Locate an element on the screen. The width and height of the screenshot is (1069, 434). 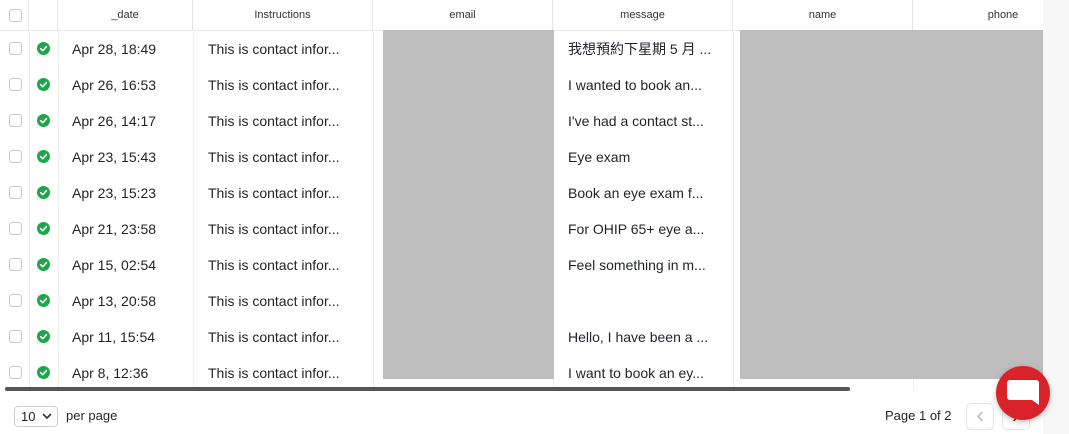
cell-date: Apr 26, 16:53 is located at coordinates (114, 85).